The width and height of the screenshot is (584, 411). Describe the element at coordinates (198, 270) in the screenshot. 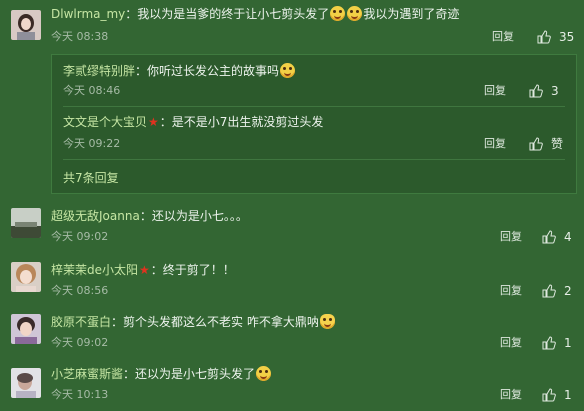

I see `comment-text: 终于剪了！！` at that location.